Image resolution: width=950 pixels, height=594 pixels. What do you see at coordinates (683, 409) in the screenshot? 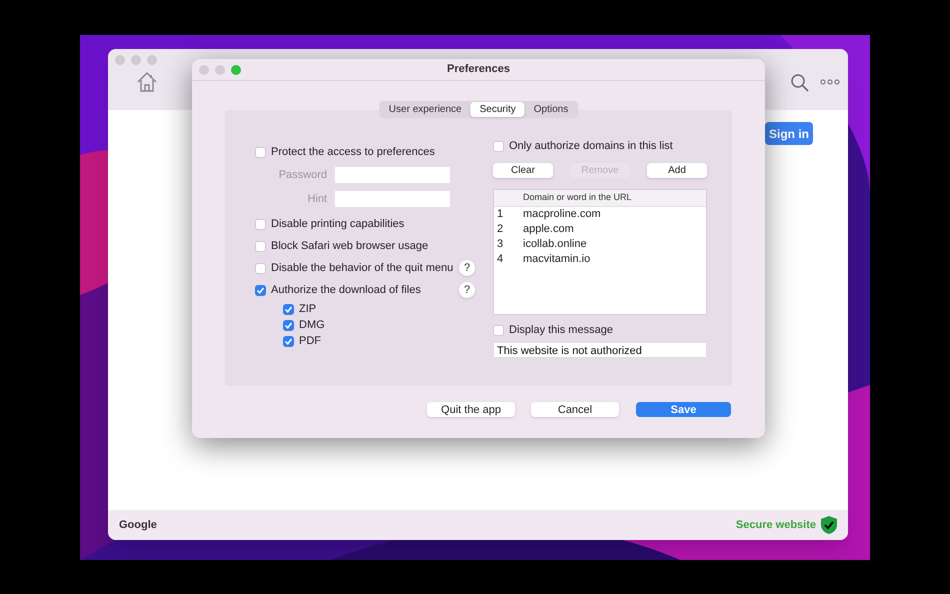
I see `dialog-button: Save` at bounding box center [683, 409].